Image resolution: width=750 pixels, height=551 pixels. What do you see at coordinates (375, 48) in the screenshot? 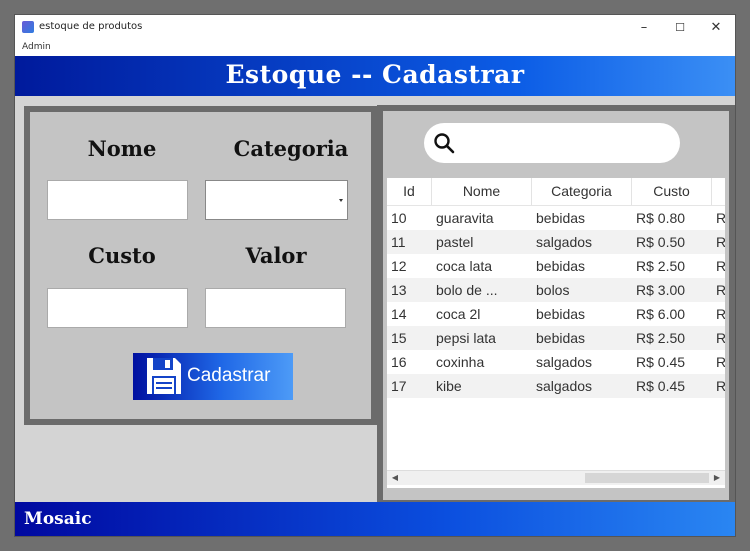
I see `menu-bar: Admin` at bounding box center [375, 48].